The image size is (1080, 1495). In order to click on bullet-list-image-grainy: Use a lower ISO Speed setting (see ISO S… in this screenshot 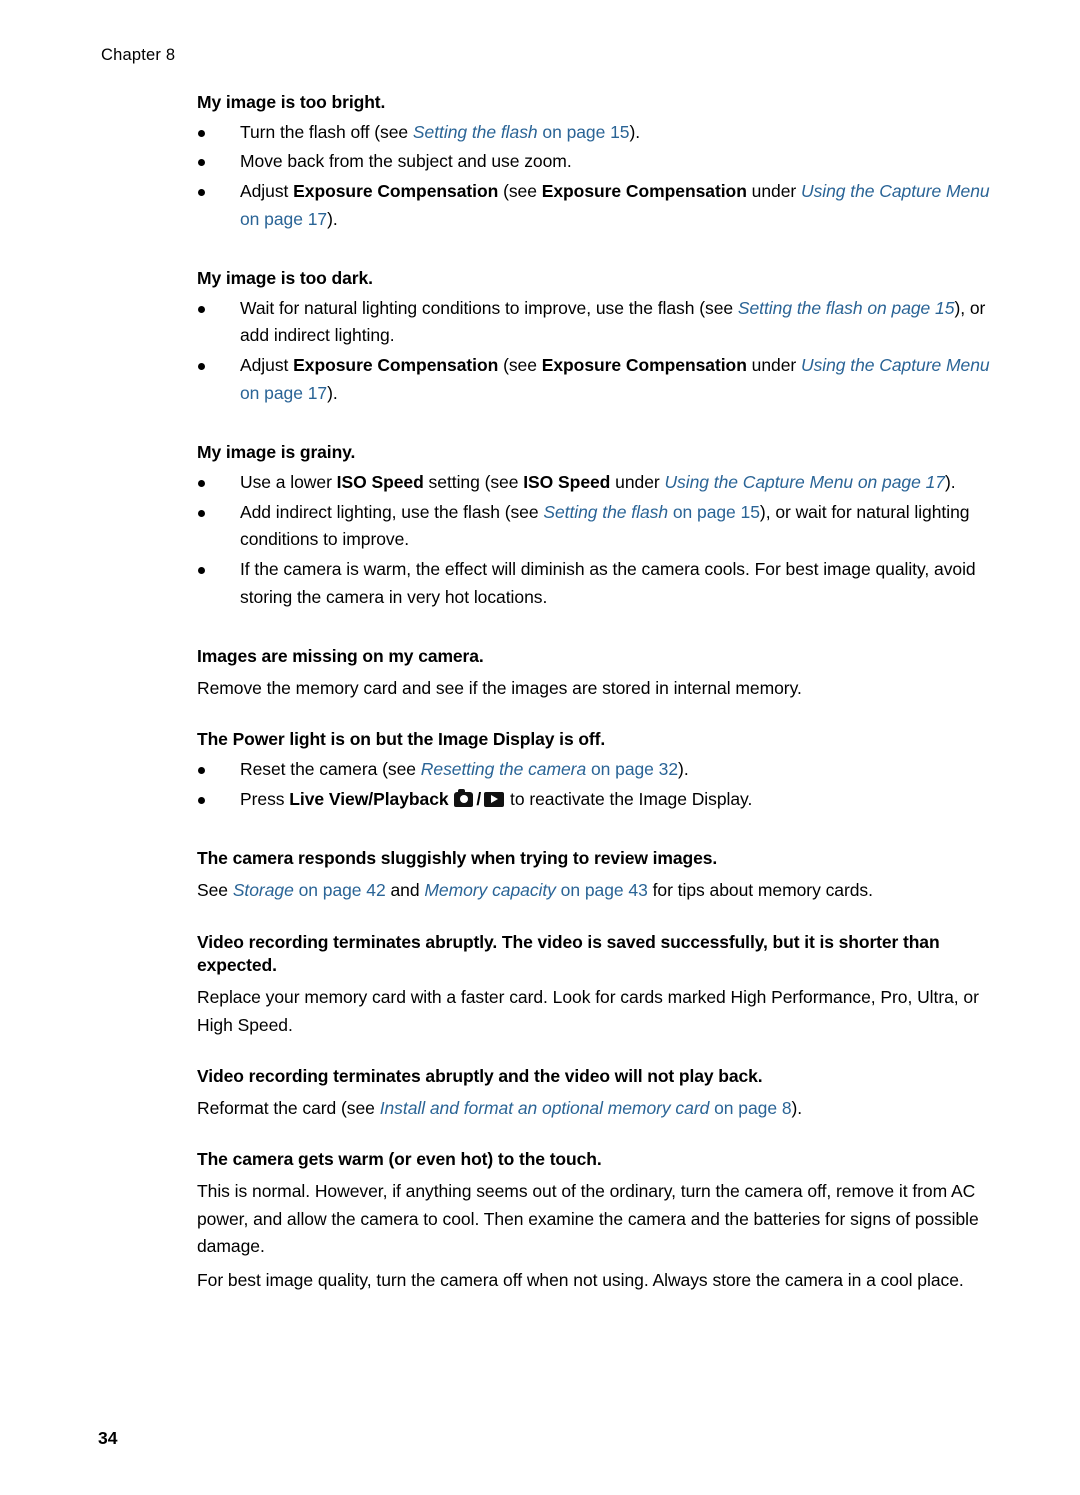, I will do `click(546, 540)`.